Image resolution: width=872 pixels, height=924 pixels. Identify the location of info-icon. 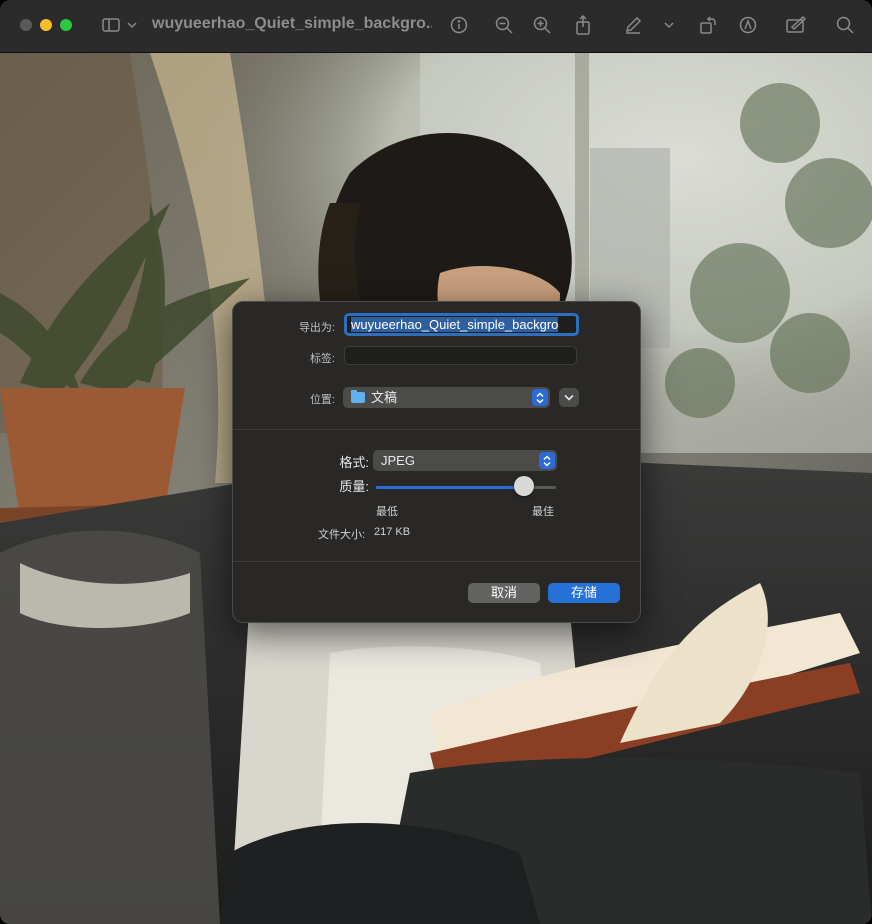
(459, 25).